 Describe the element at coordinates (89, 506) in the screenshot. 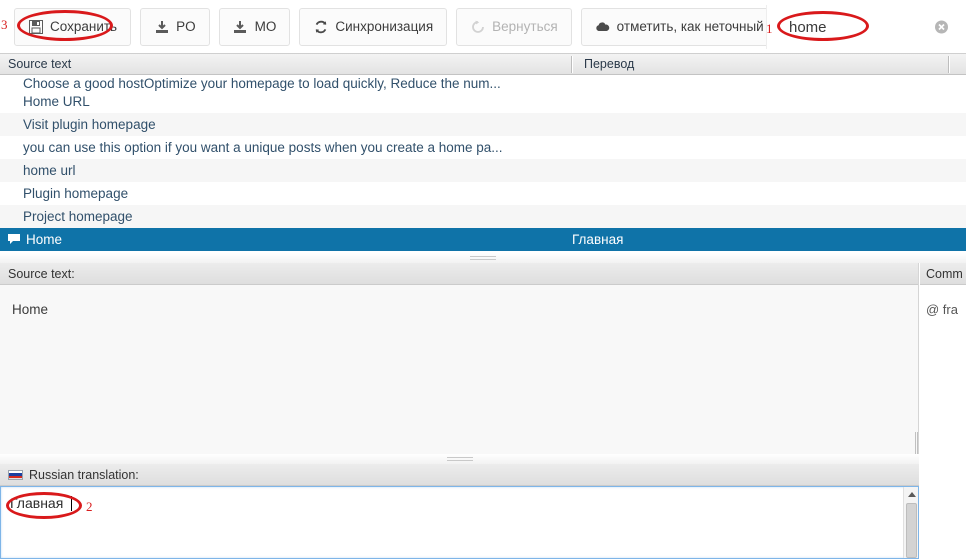

I see `annotation-number-2: 2` at that location.